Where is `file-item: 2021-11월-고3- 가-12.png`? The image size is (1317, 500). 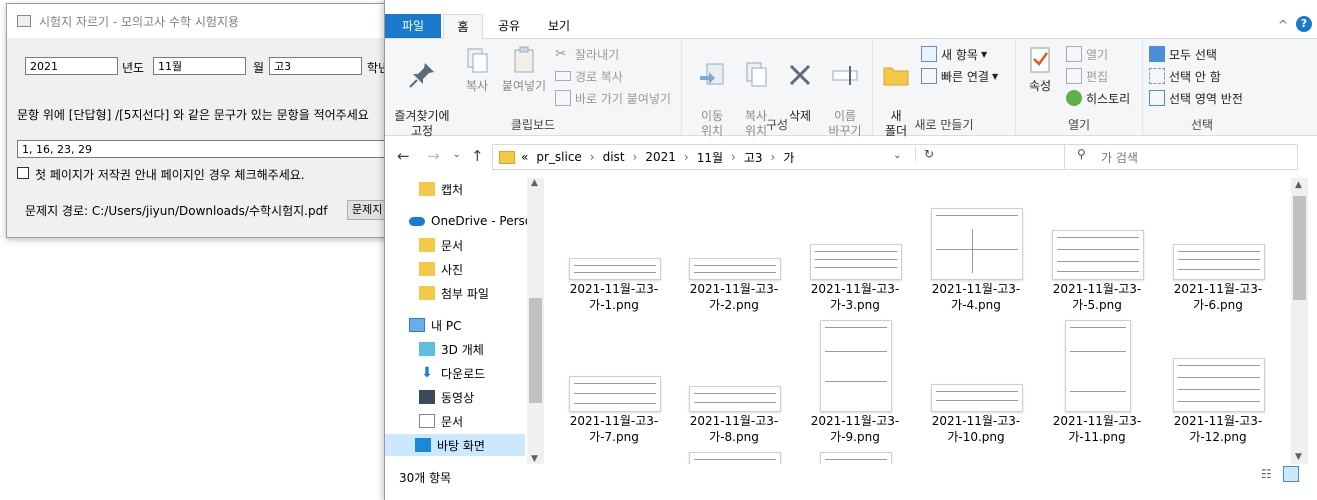
file-item: 2021-11월-고3- 가-12.png is located at coordinates (1218, 429).